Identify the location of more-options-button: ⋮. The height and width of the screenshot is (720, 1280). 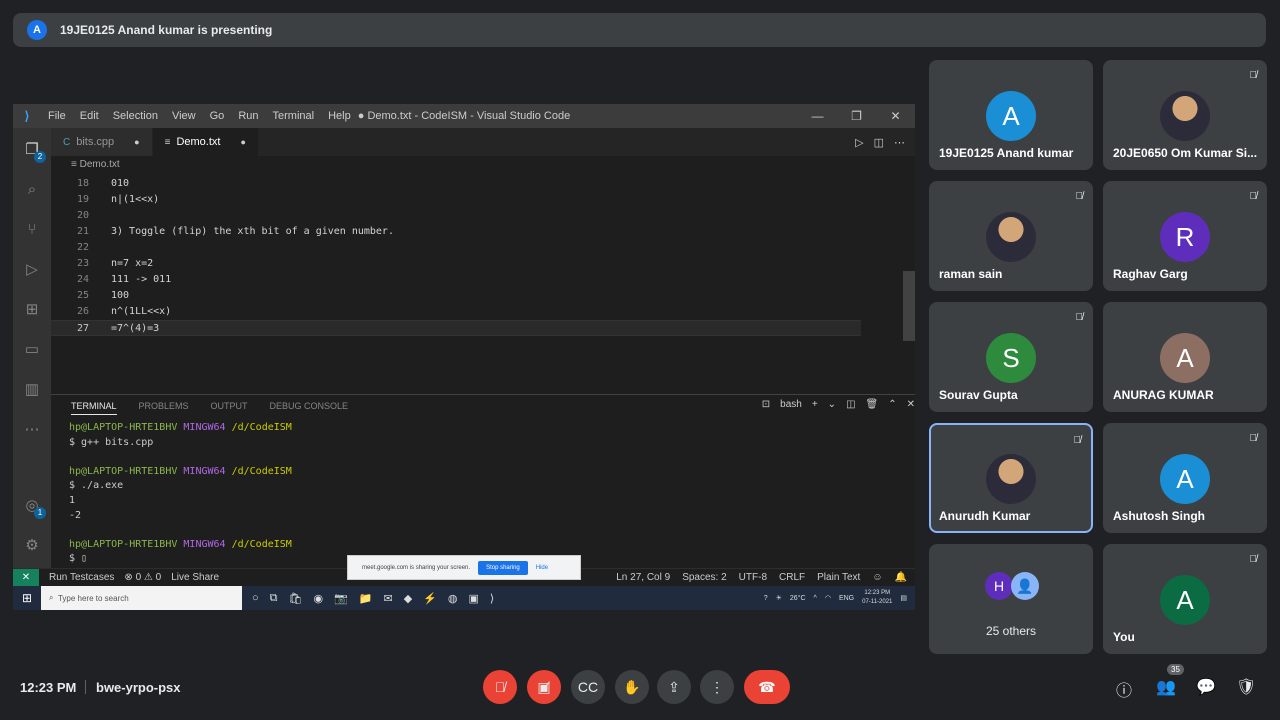
(717, 687).